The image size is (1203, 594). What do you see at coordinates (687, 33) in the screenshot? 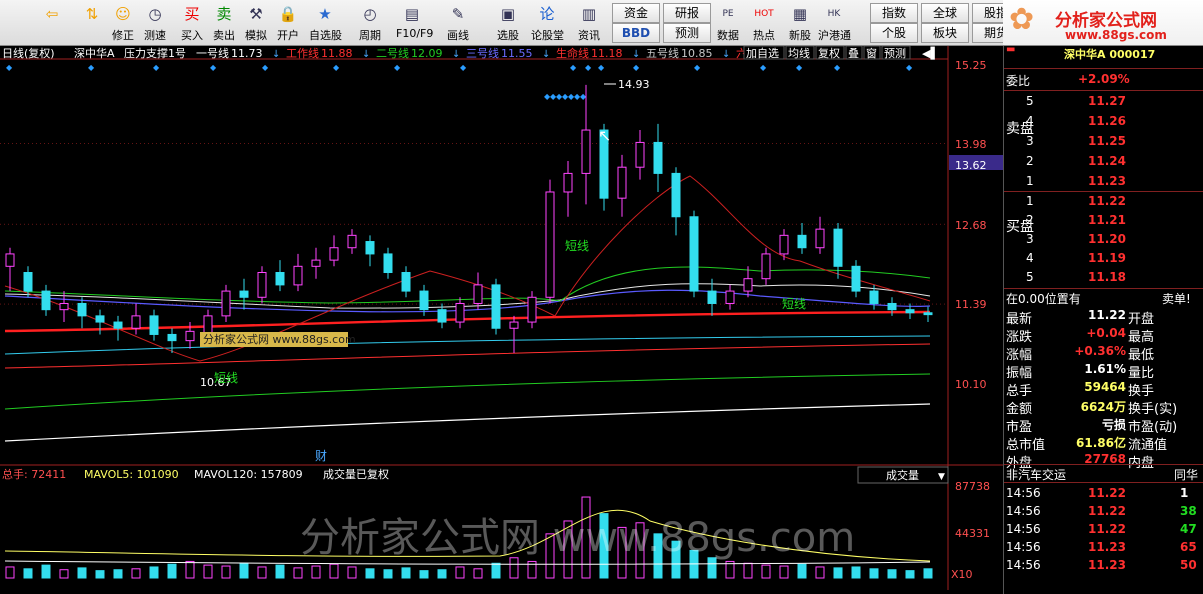
I see `toolbar-3-button: 预测` at bounding box center [687, 33].